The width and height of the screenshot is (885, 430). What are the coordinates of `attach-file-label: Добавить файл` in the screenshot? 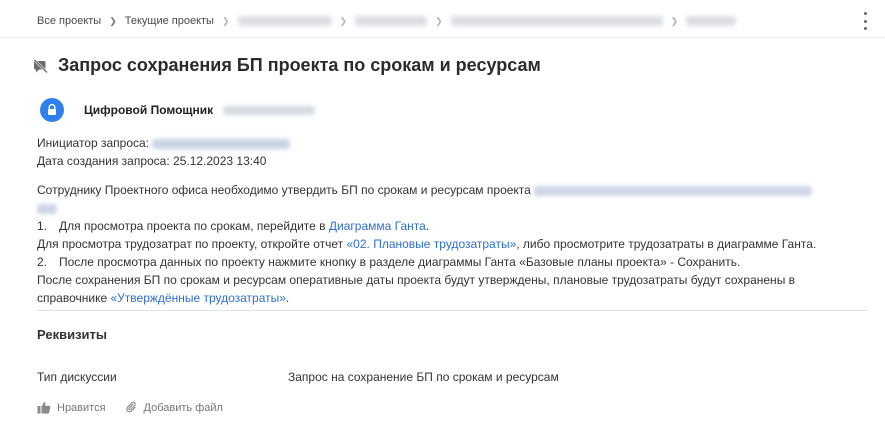 It's located at (183, 407).